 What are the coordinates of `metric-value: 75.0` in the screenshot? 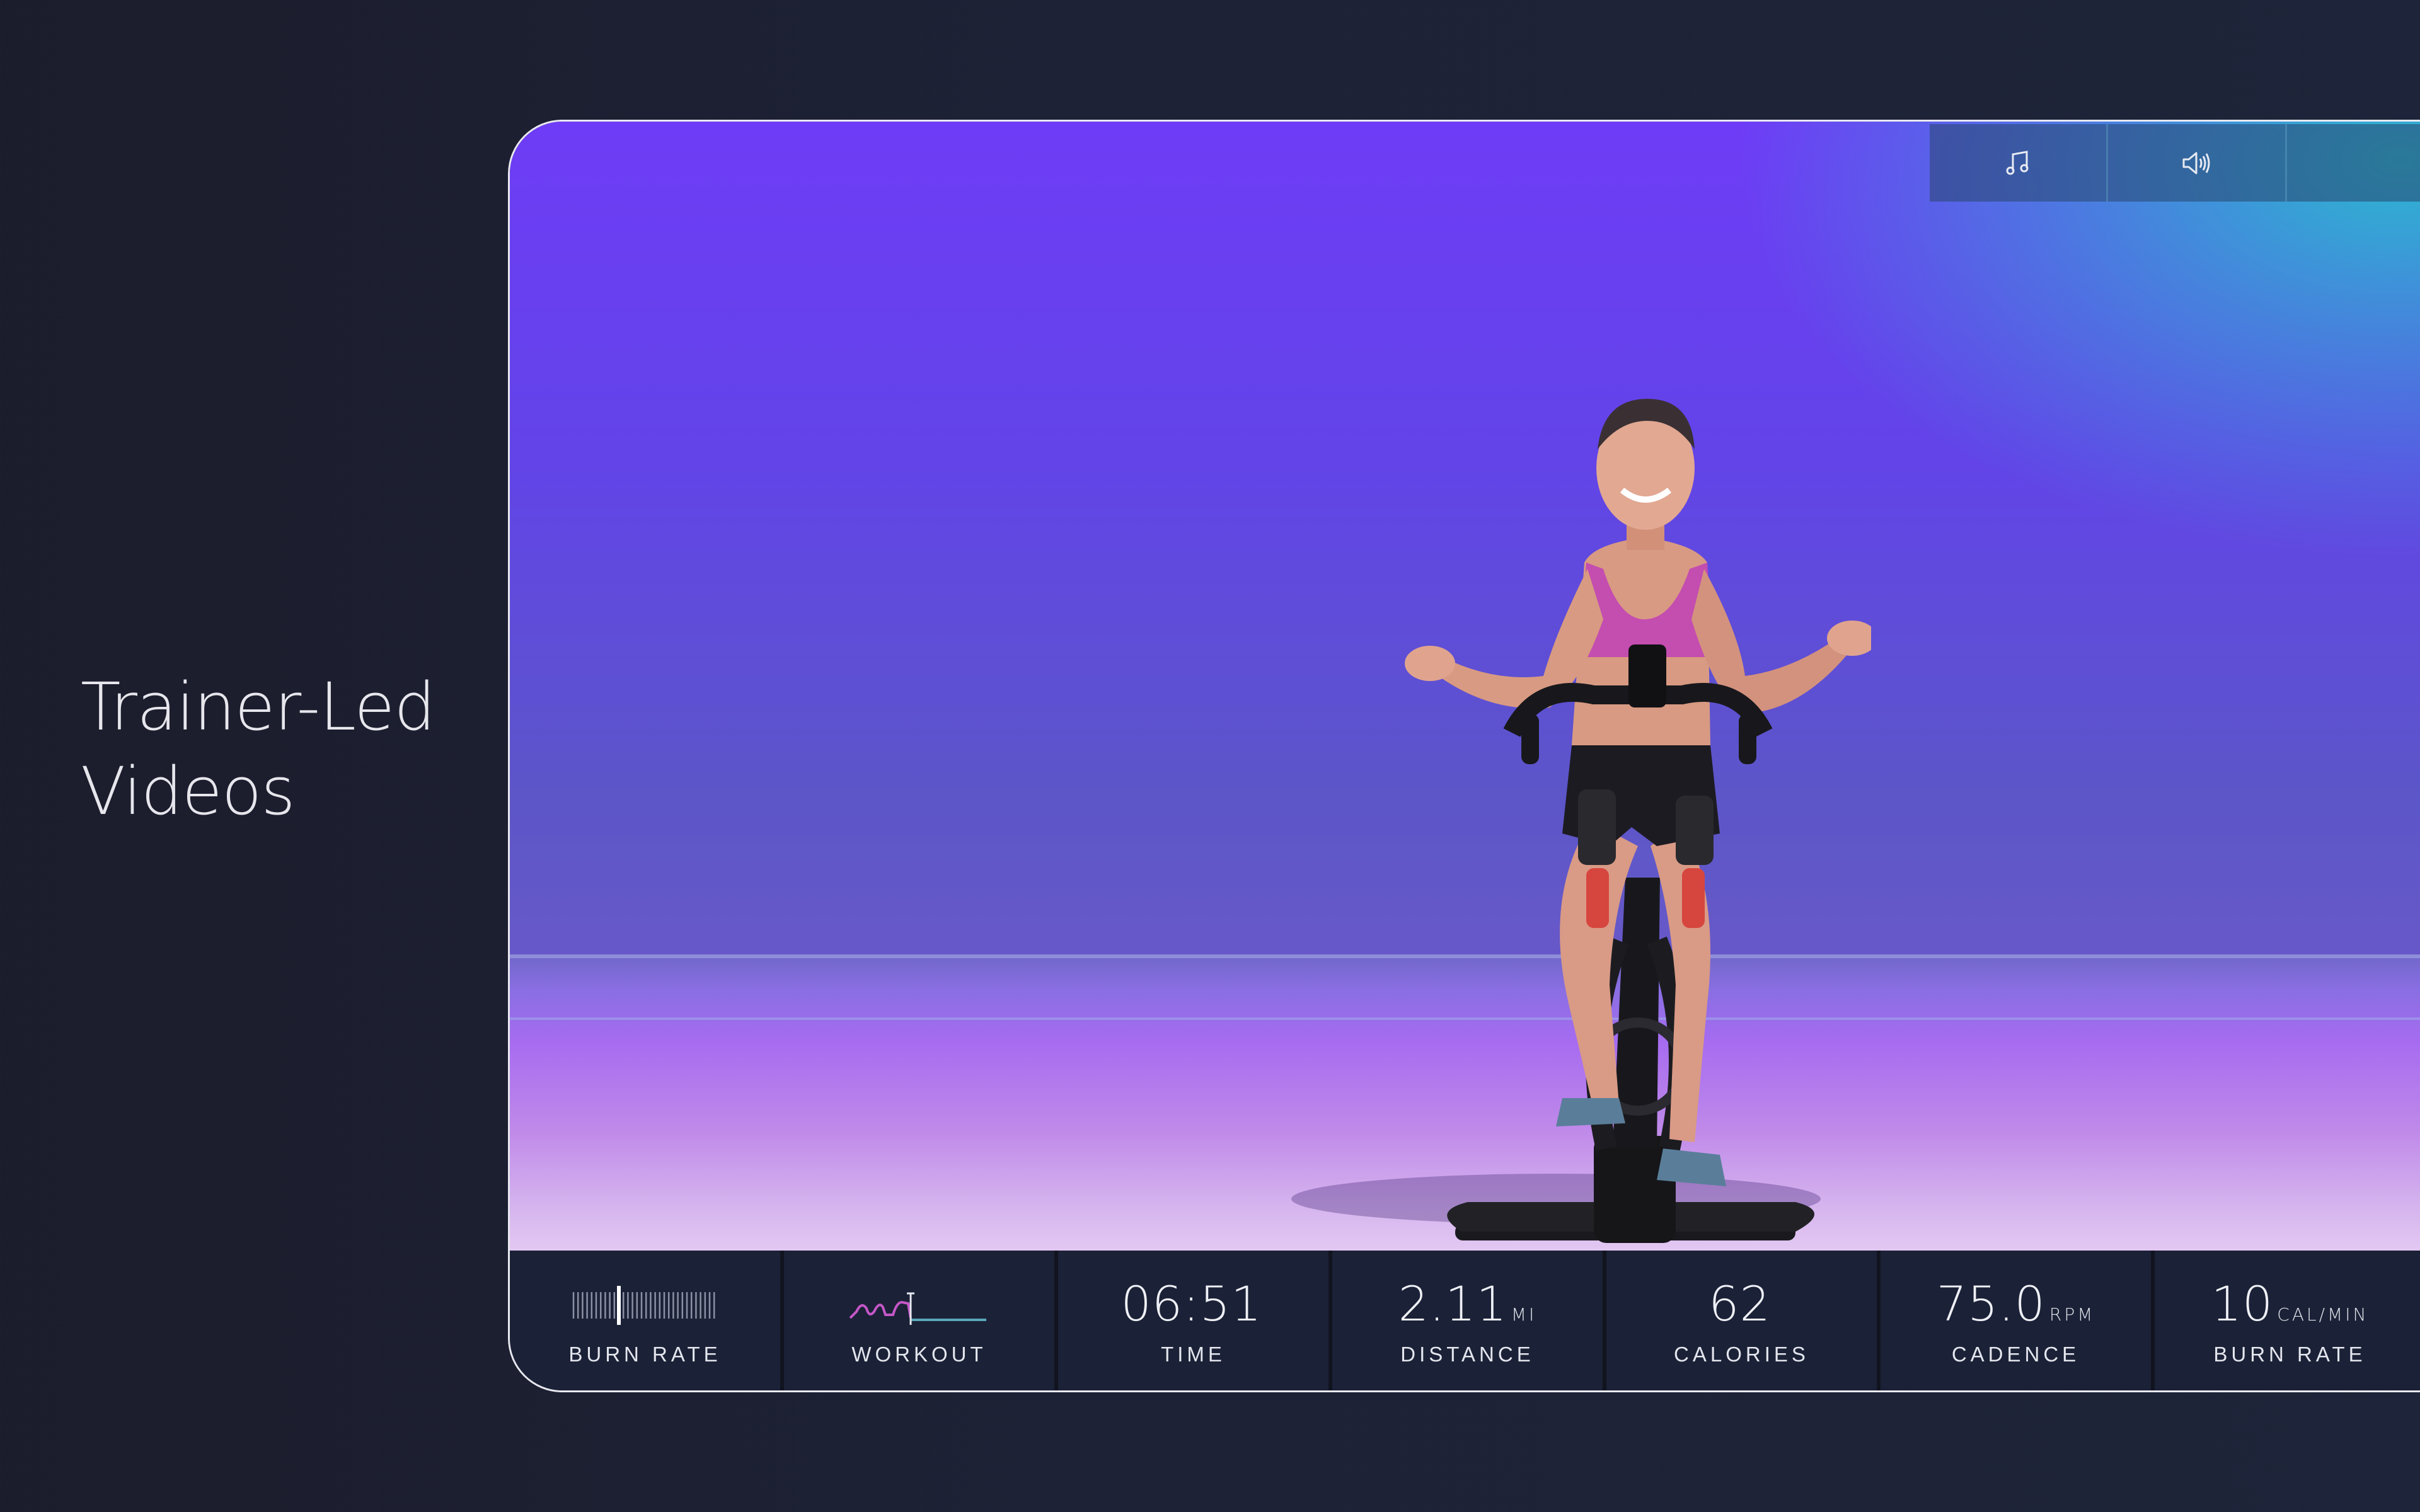 It's located at (1991, 1304).